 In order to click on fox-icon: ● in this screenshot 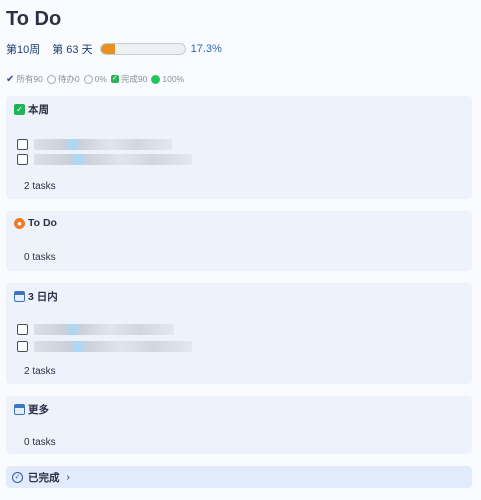, I will do `click(19, 223)`.